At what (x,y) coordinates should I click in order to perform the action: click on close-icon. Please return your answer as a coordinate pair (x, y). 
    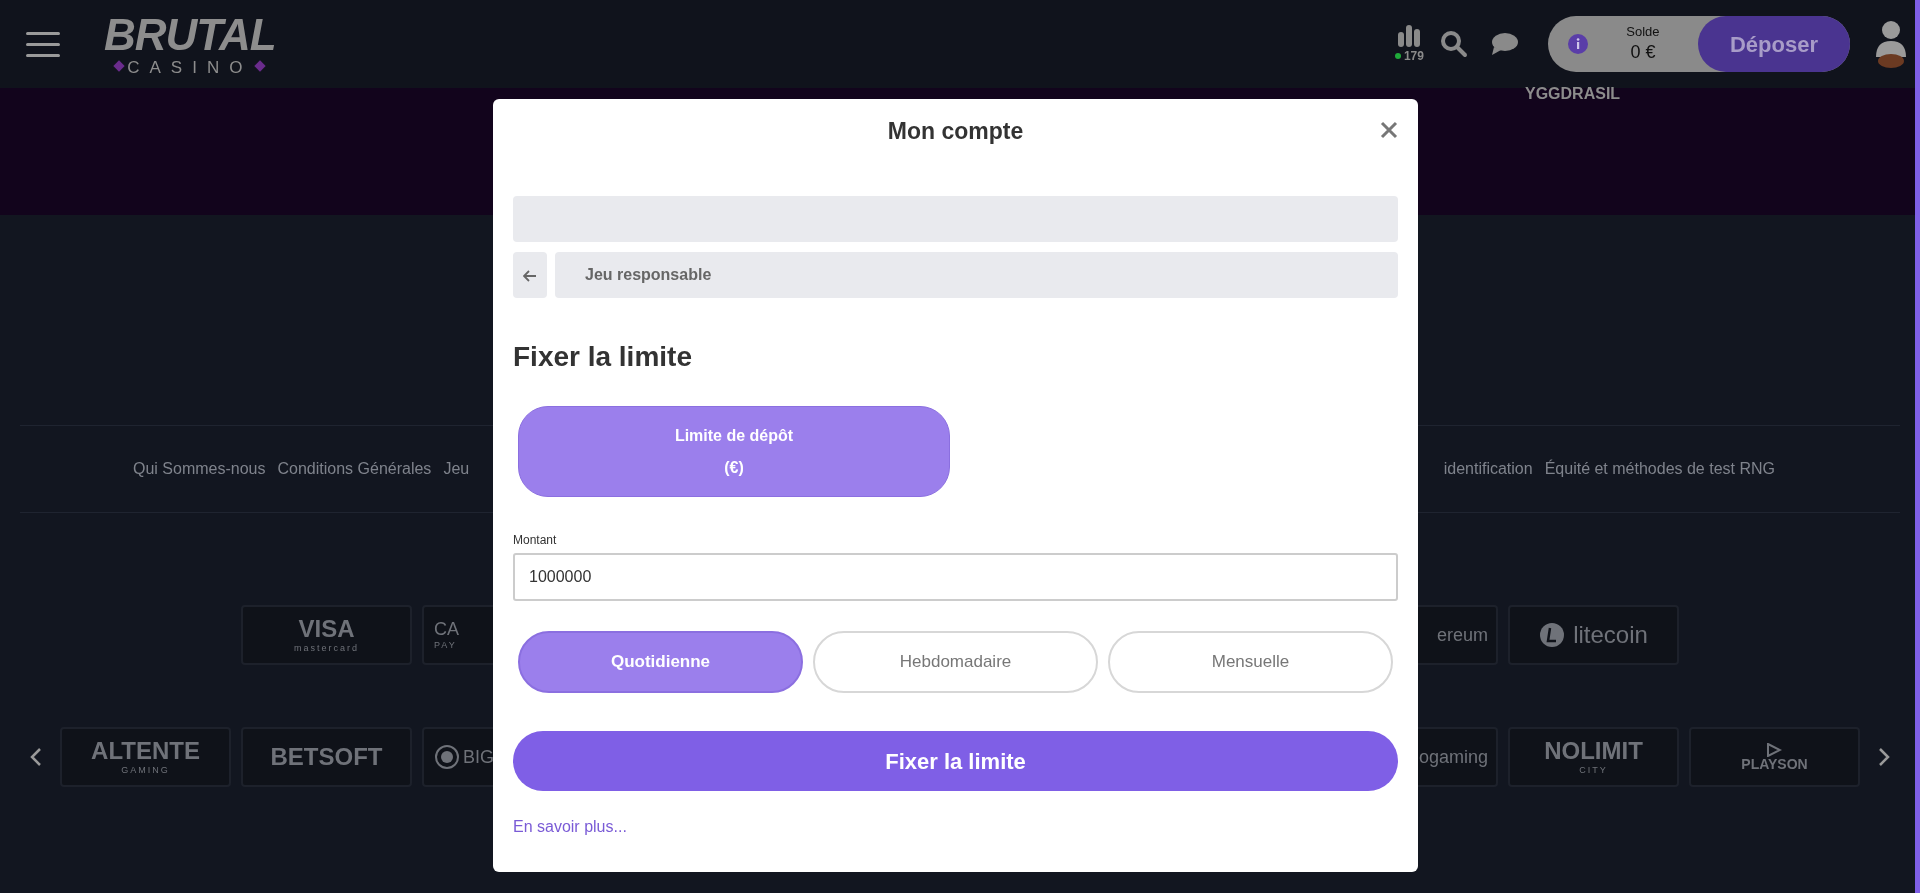
    Looking at the image, I should click on (1389, 129).